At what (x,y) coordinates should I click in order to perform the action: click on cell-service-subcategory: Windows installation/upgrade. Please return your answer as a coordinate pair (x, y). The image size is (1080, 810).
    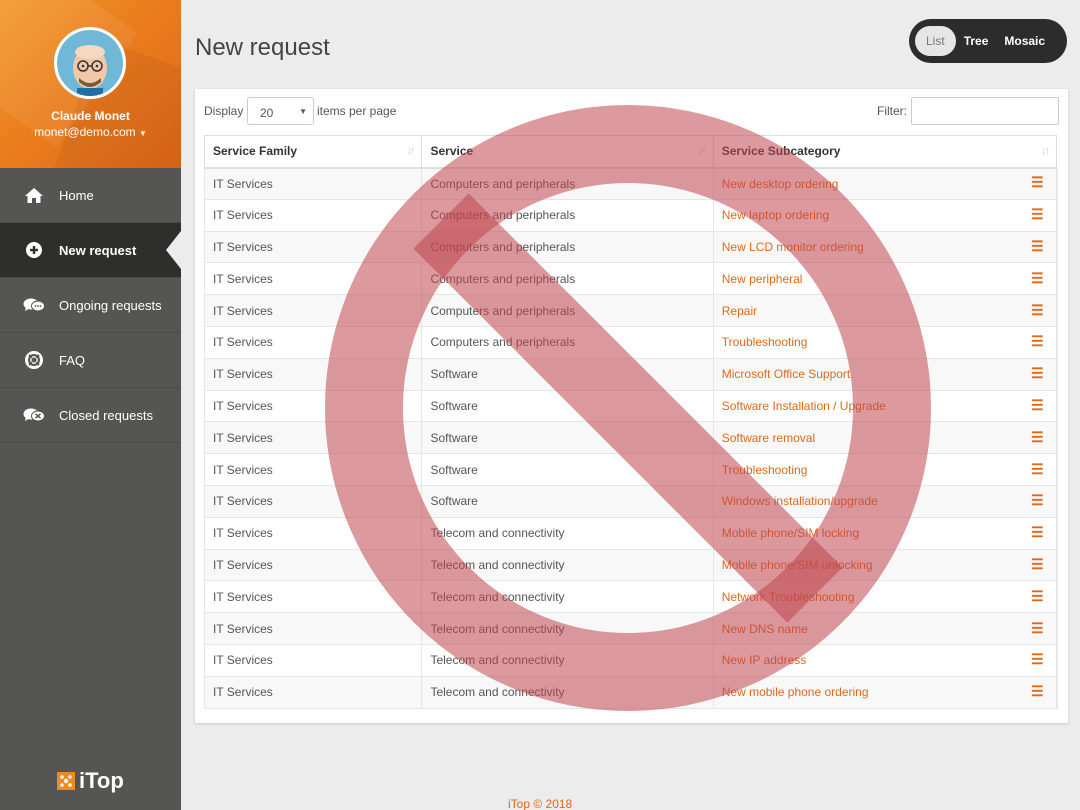
    Looking at the image, I should click on (884, 501).